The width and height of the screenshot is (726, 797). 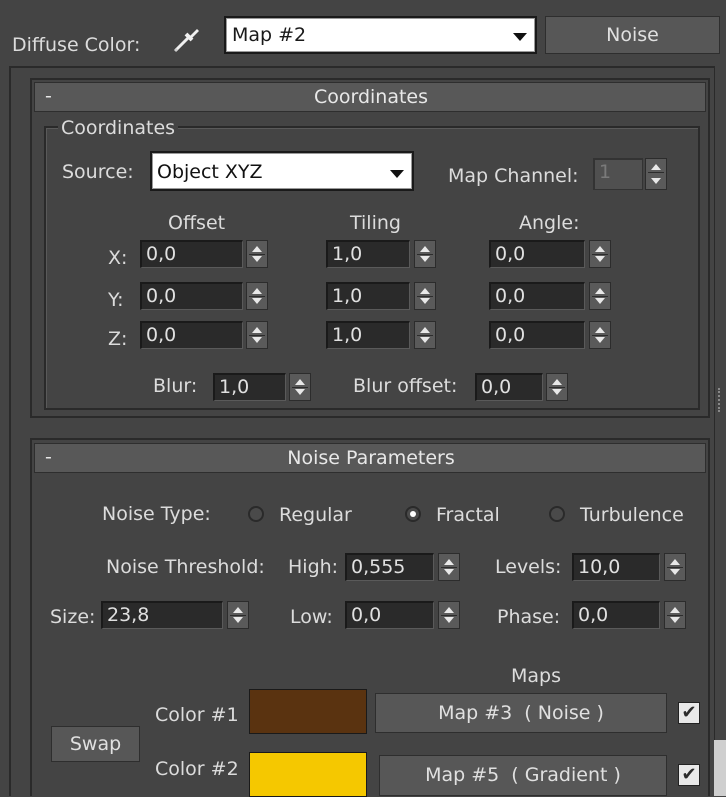 I want to click on color1-map-button: Map #3 ( Noise ), so click(x=521, y=713).